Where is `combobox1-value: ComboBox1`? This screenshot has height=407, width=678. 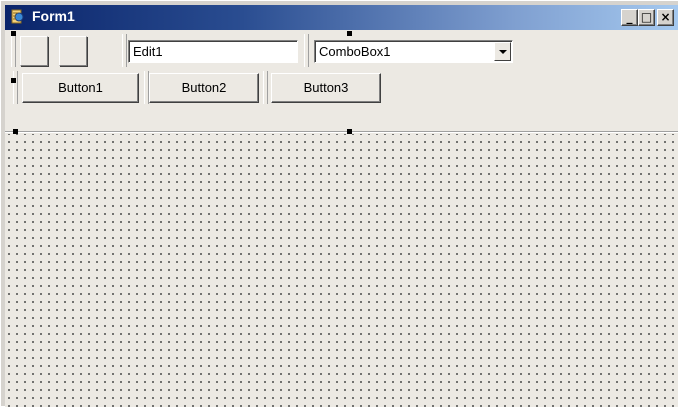 combobox1-value: ComboBox1 is located at coordinates (355, 51).